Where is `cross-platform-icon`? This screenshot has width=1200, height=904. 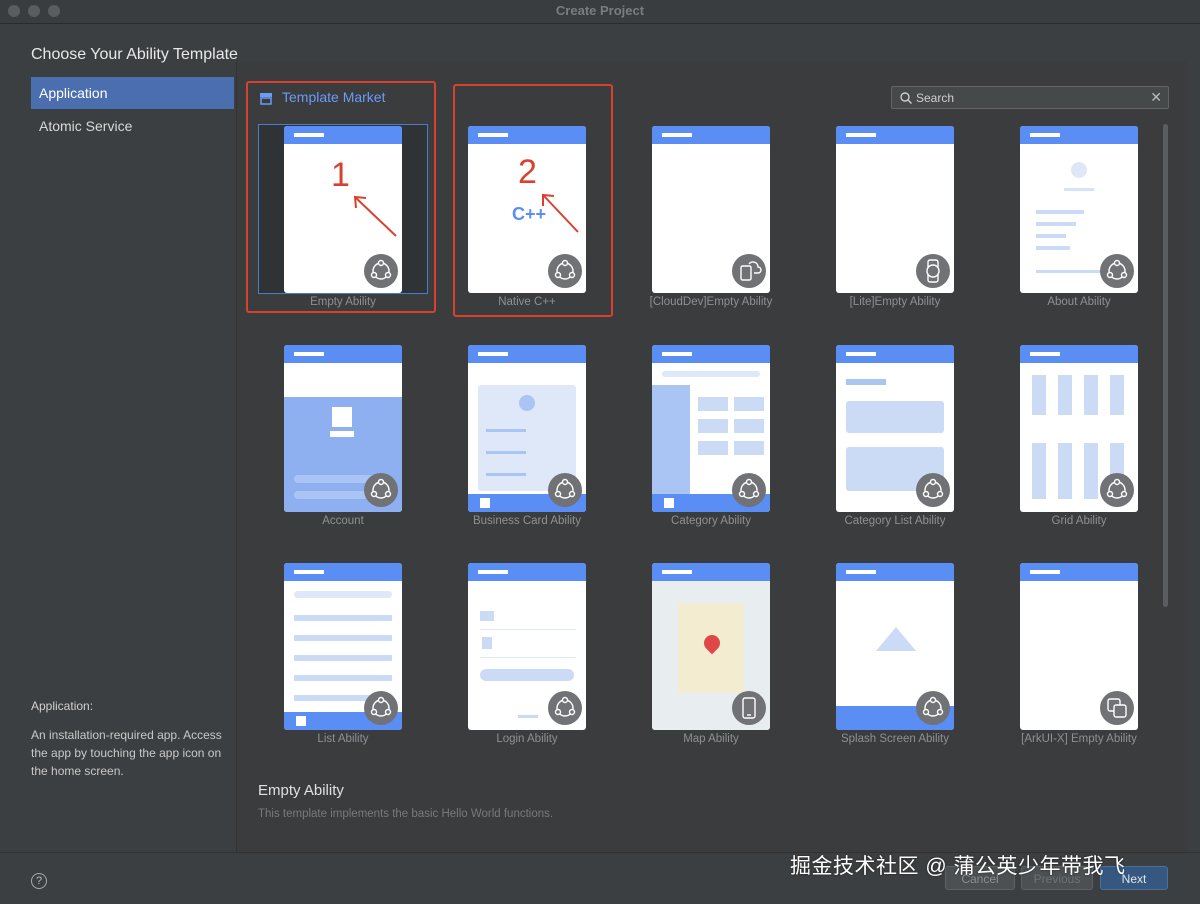
cross-platform-icon is located at coordinates (1117, 708).